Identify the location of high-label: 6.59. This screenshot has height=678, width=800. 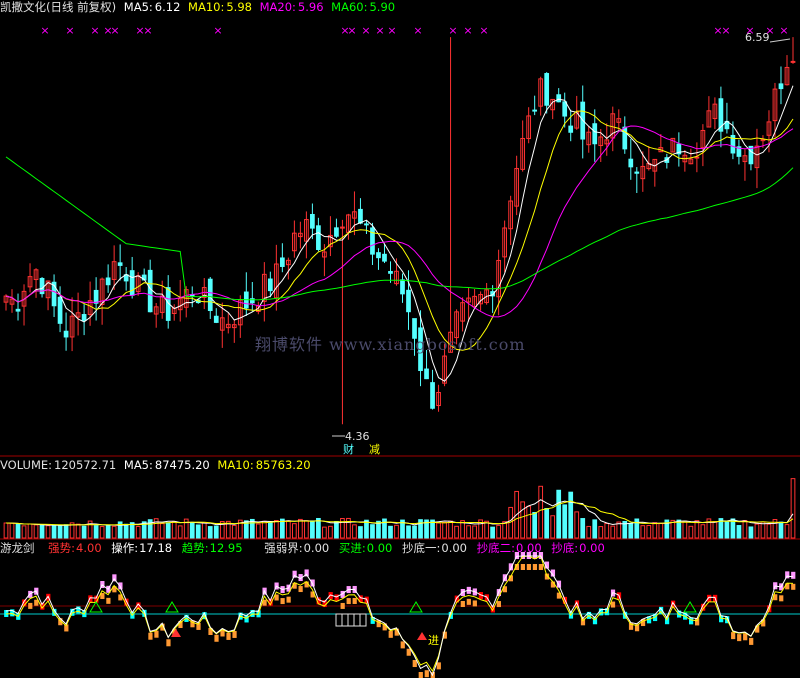
(757, 37).